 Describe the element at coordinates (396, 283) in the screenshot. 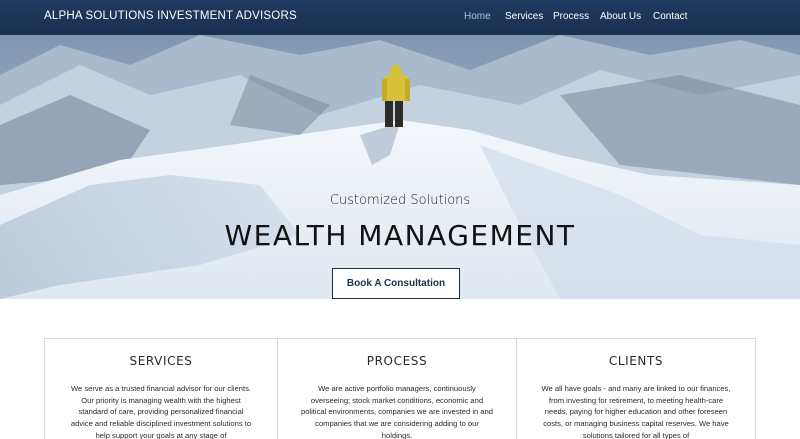

I see `book-consultation-button: Book A Consultation` at that location.